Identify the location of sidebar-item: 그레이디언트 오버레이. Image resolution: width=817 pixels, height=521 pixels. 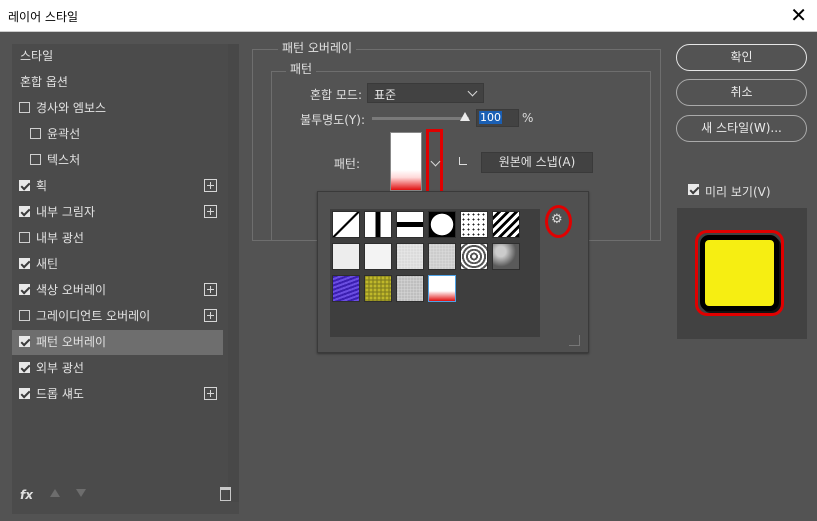
(117, 316).